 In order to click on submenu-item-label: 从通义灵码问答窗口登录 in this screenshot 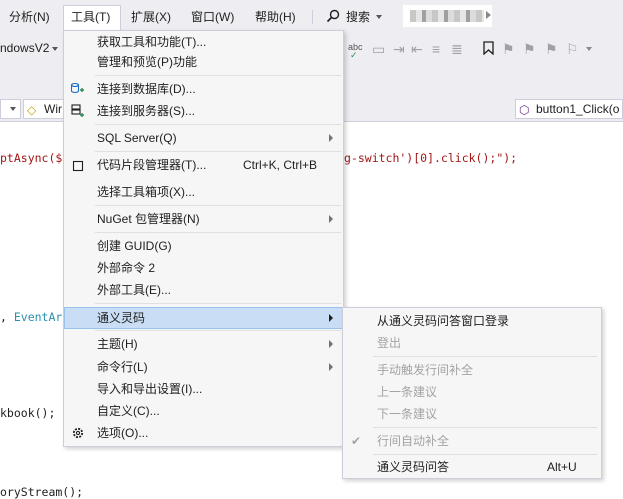, I will do `click(443, 321)`.